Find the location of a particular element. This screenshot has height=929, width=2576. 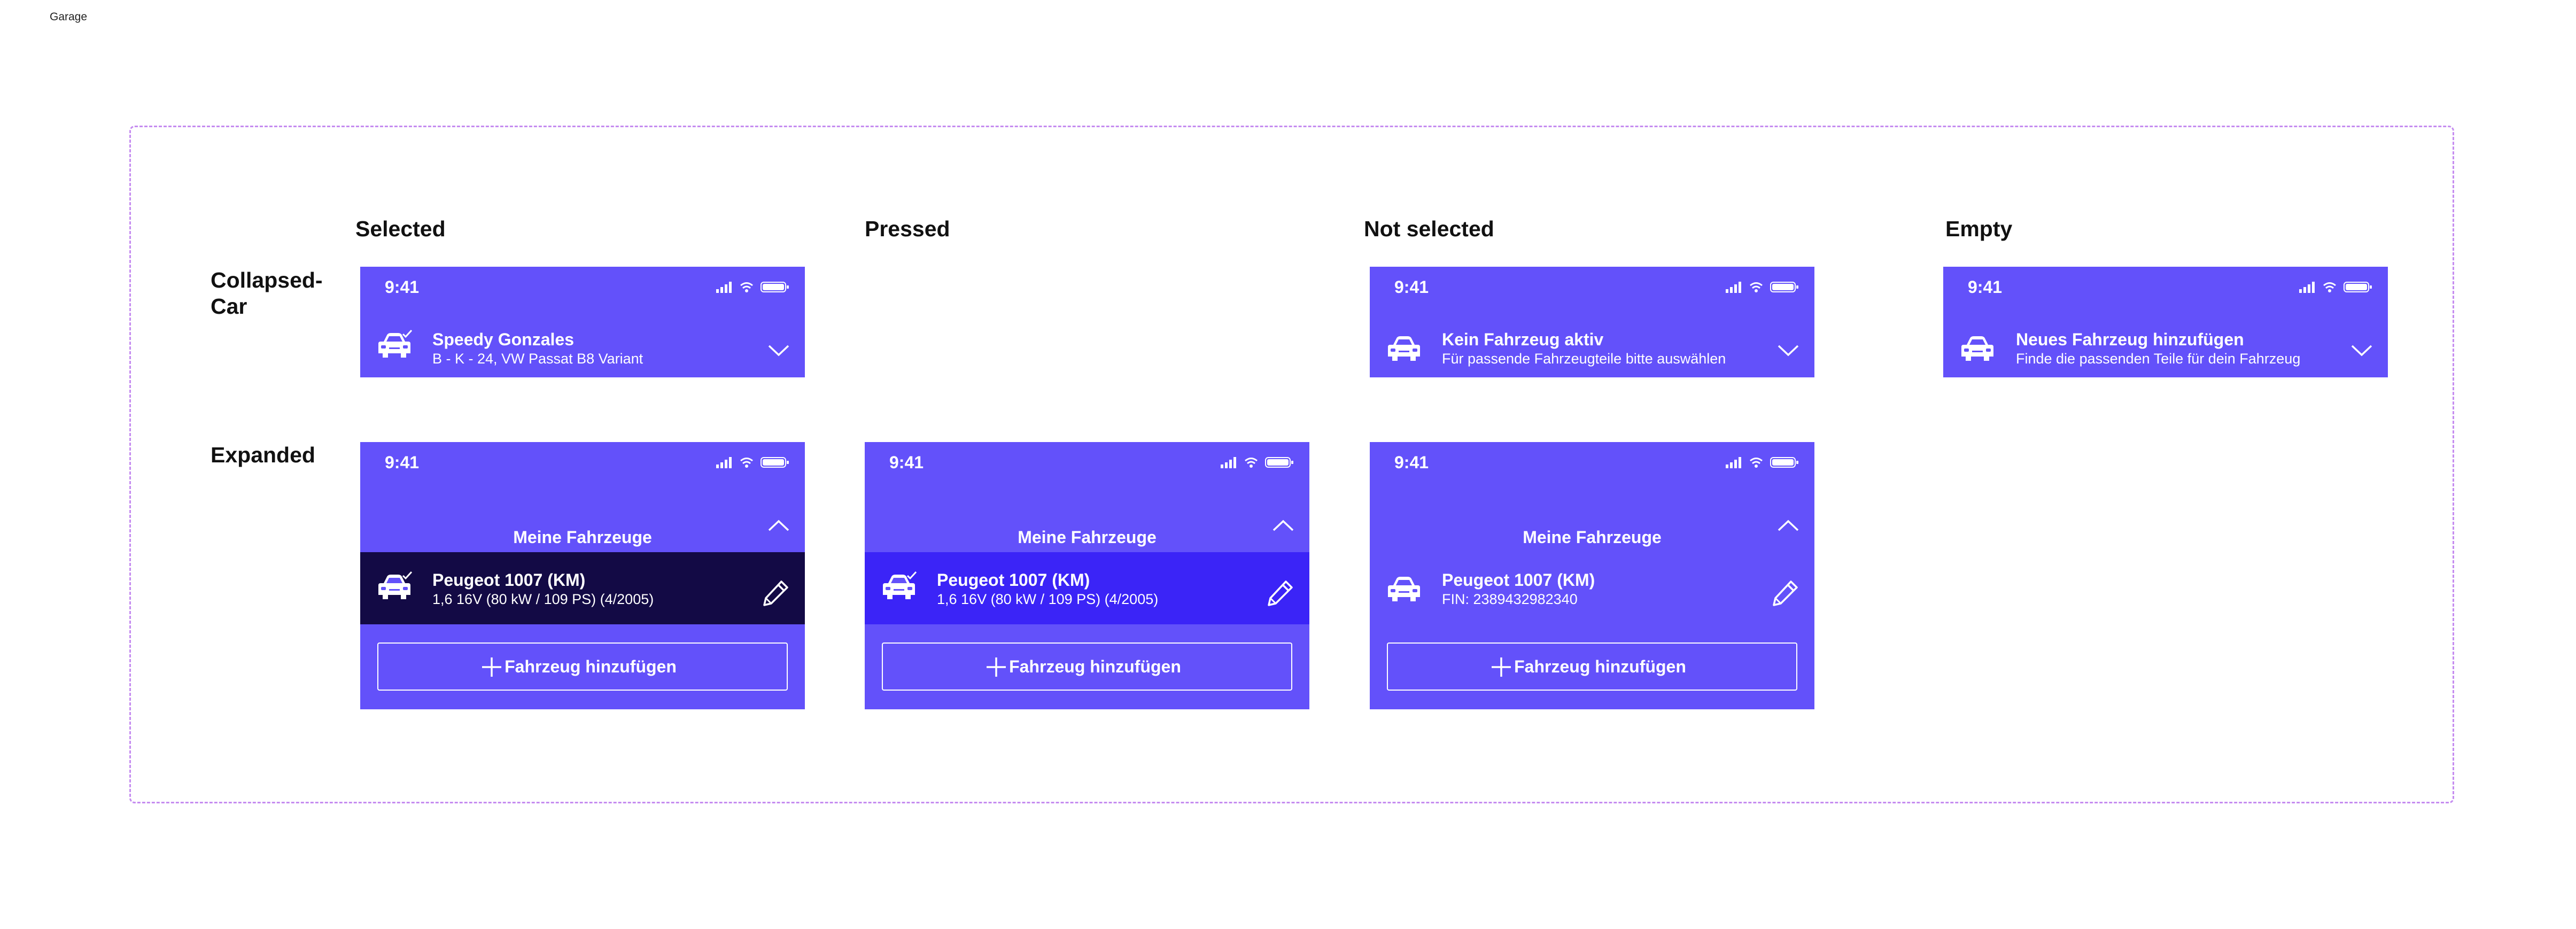

row-title-expanded: Expanded is located at coordinates (263, 455).